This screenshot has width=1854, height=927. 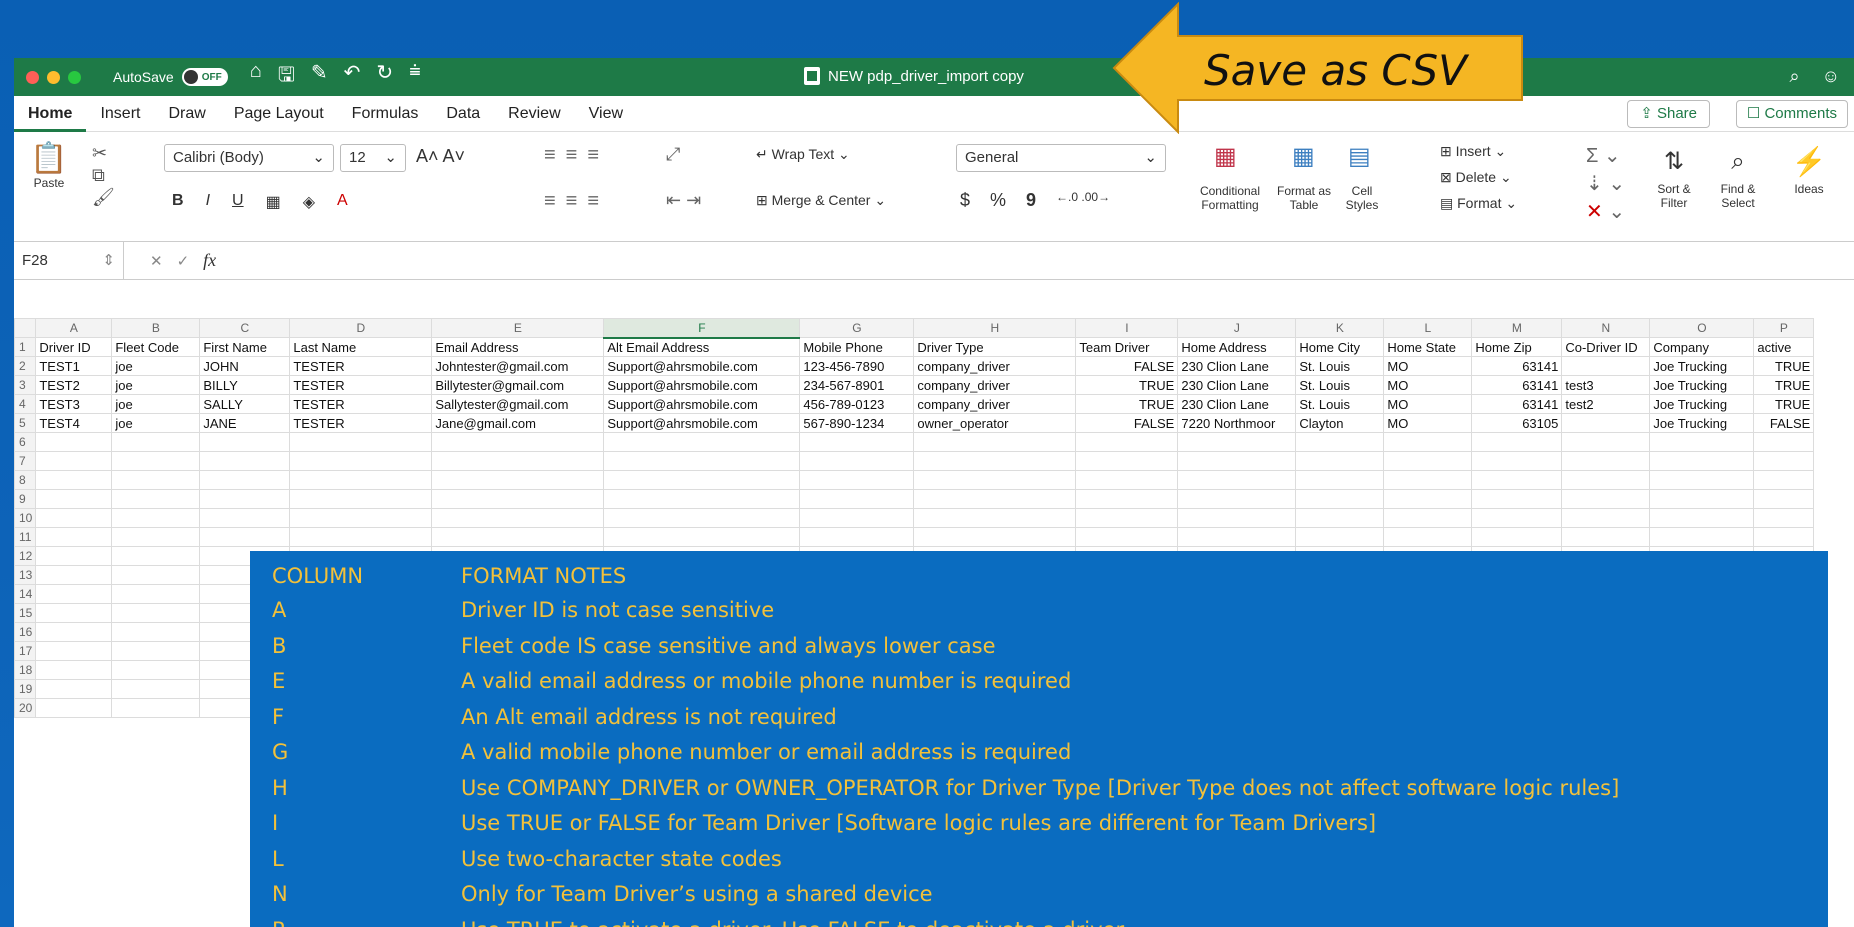 What do you see at coordinates (25, 537) in the screenshot?
I see `row-header: 11` at bounding box center [25, 537].